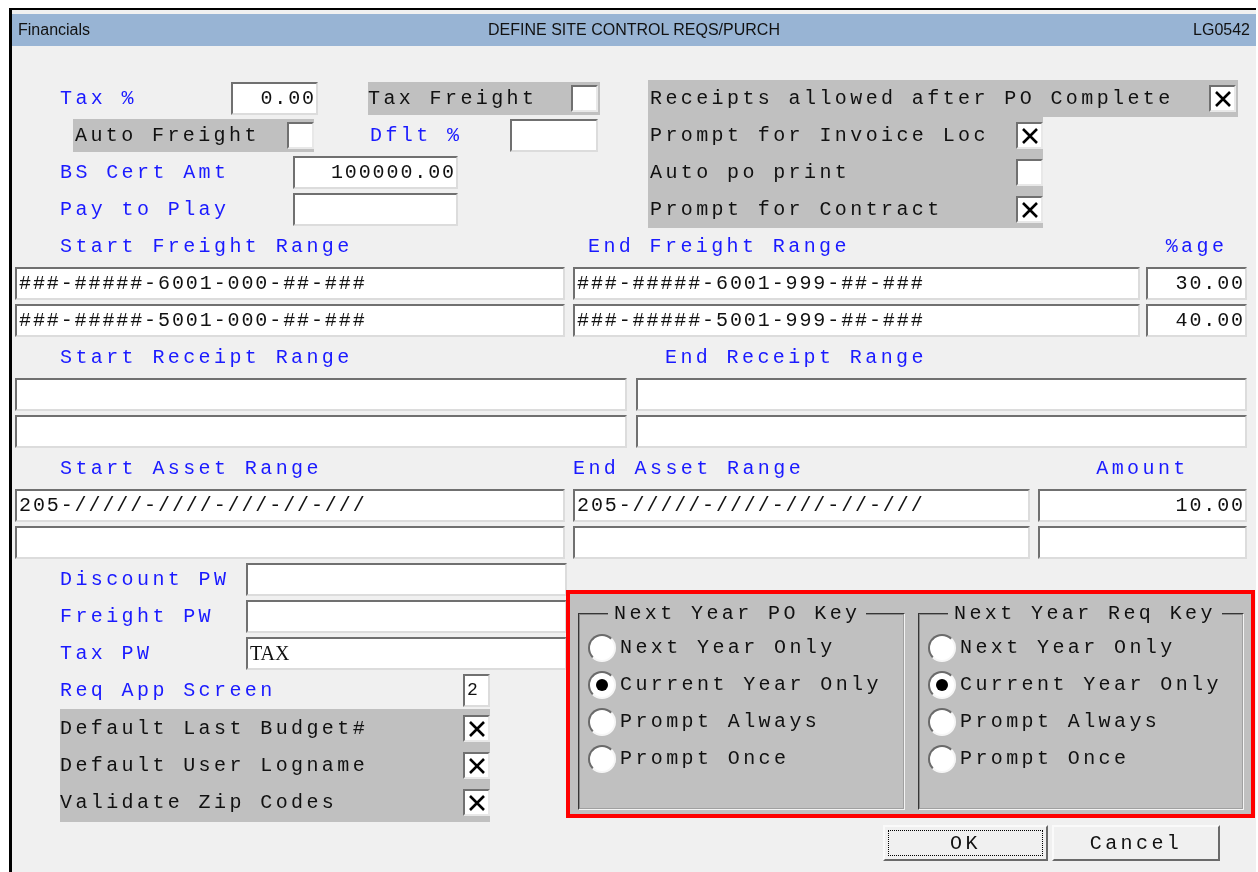 The width and height of the screenshot is (1258, 872). Describe the element at coordinates (274, 98) in the screenshot. I see `text-field: 0.00` at that location.